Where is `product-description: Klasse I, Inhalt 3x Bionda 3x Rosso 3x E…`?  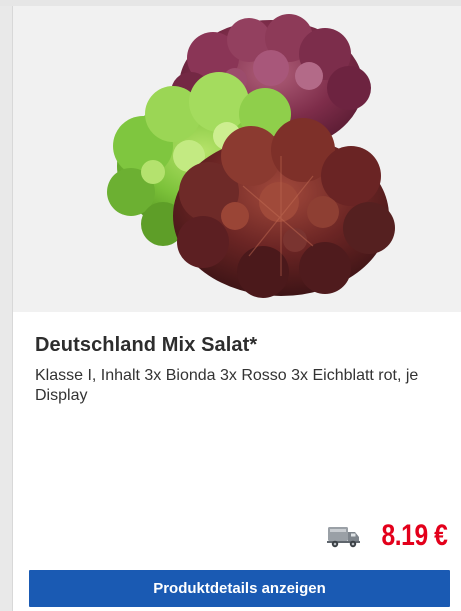
product-description: Klasse I, Inhalt 3x Bionda 3x Rosso 3x E… is located at coordinates (227, 385).